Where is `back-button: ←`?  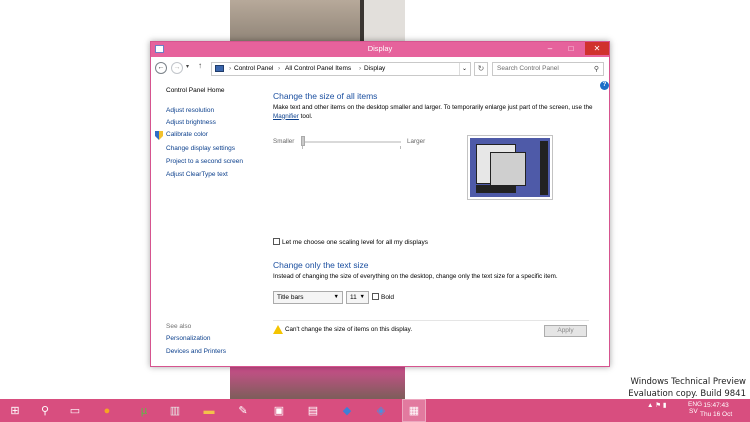
back-button: ← is located at coordinates (161, 68).